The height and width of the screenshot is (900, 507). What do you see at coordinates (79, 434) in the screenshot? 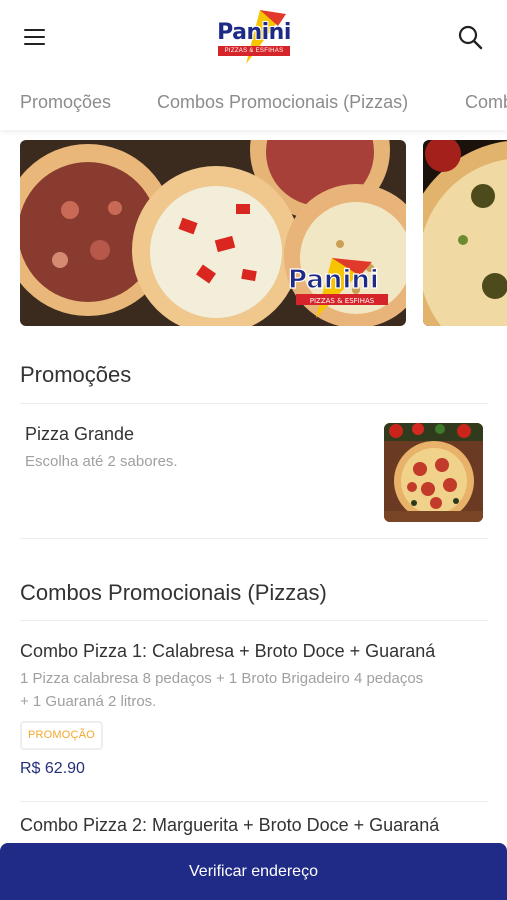
I see `product-name: Pizza Grande` at bounding box center [79, 434].